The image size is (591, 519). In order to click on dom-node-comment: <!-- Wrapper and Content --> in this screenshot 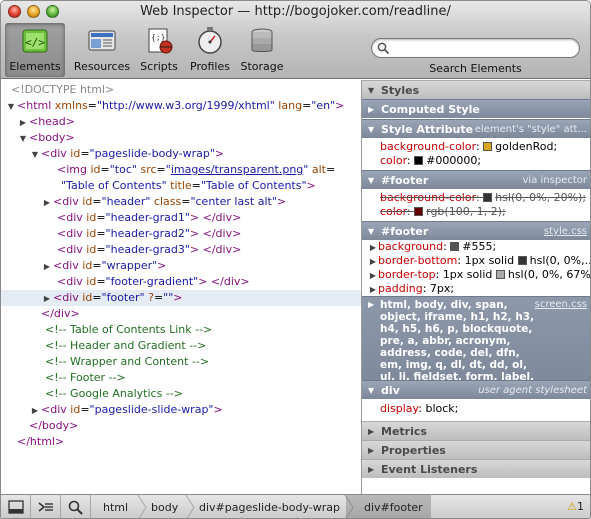, I will do `click(181, 362)`.